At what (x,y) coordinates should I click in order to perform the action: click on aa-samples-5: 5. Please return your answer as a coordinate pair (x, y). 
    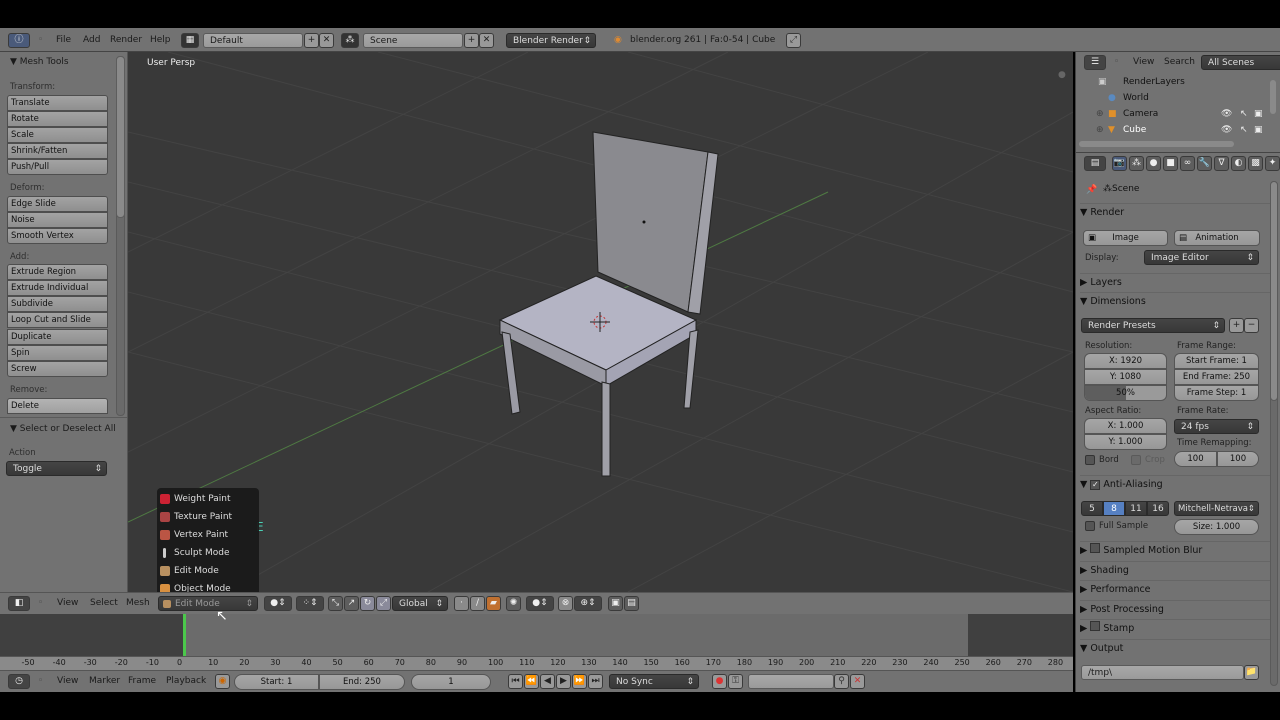
    Looking at the image, I should click on (1092, 508).